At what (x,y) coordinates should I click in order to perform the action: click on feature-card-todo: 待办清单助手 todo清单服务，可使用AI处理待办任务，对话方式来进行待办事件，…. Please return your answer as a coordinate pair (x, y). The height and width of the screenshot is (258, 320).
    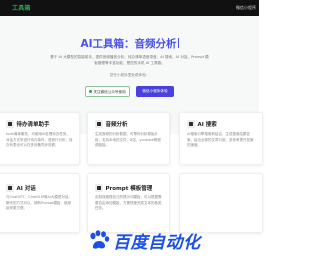
    Looking at the image, I should click on (40, 138).